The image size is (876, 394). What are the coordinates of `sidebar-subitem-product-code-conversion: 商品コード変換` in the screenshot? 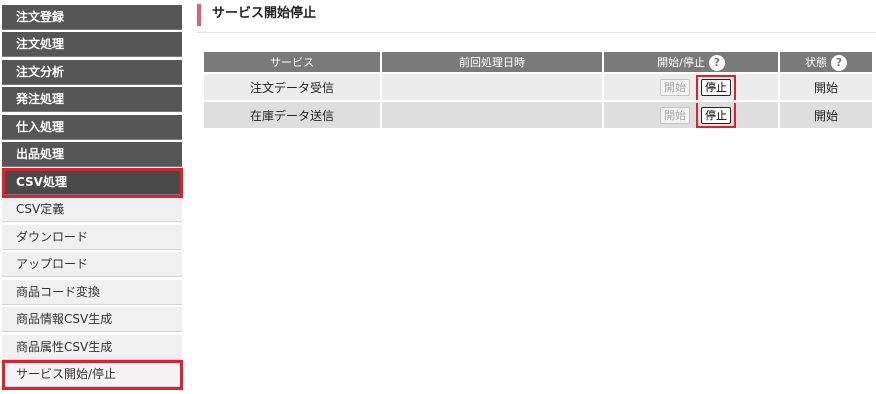 It's located at (92, 292).